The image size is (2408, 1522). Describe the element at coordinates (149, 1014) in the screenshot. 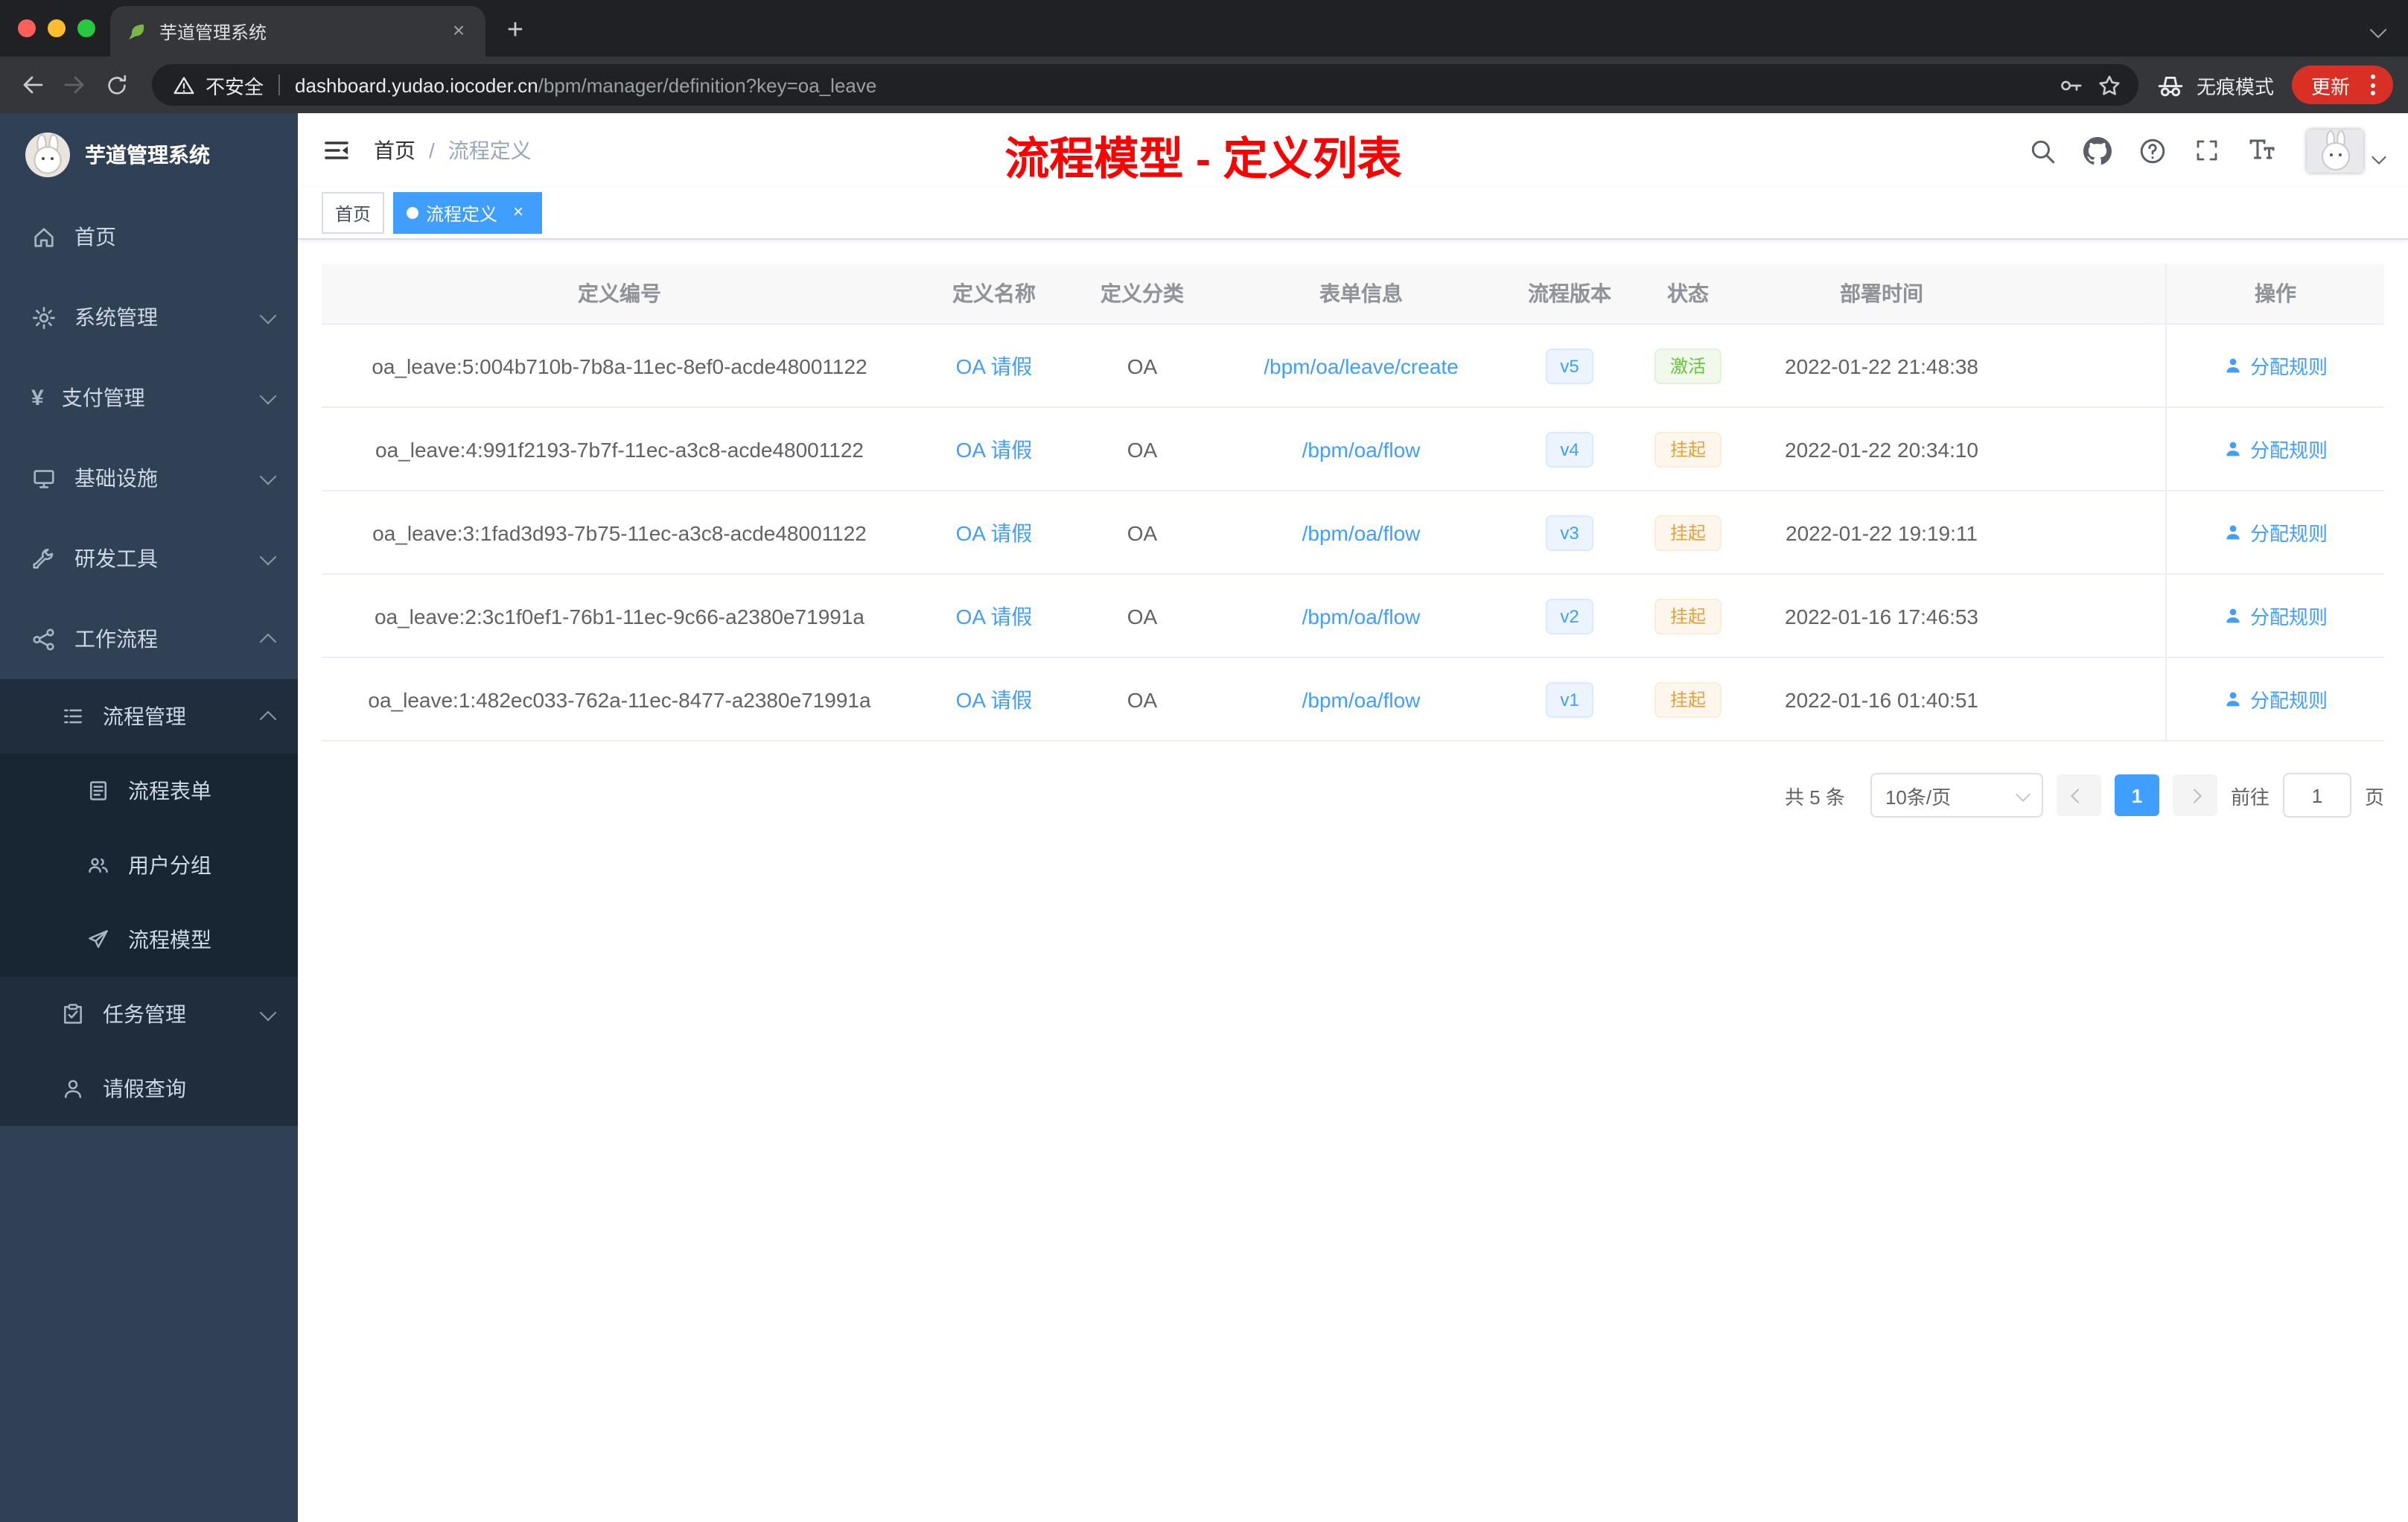

I see `sidebar-item-task-management: 任务管理` at that location.